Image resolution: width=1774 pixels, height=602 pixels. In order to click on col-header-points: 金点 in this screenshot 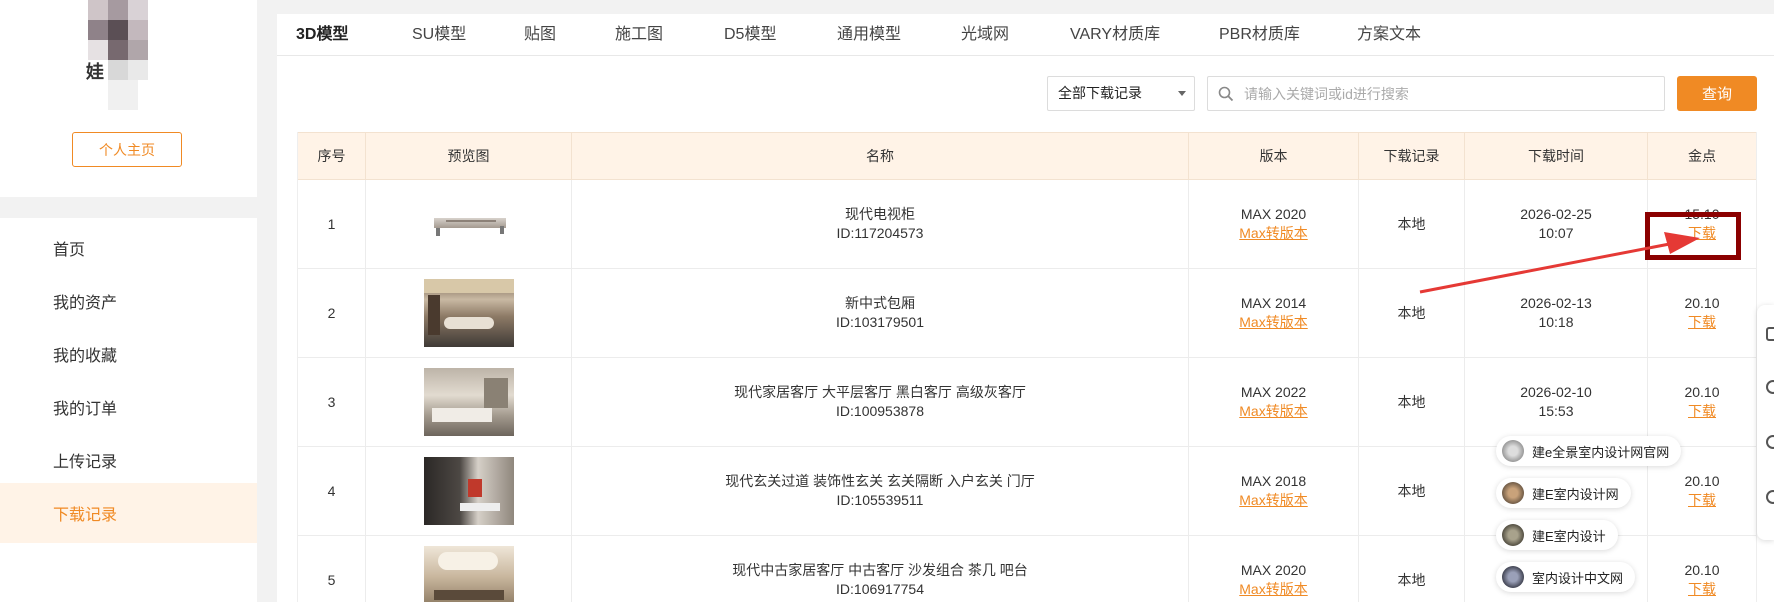, I will do `click(1702, 156)`.